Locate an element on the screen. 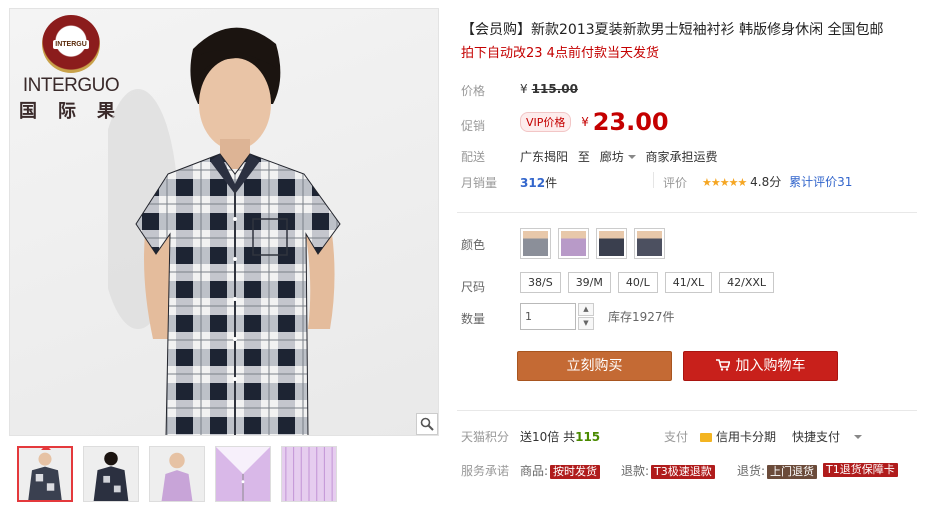 Image resolution: width=930 pixels, height=508 pixels. service-return: 退货: 上门退货 is located at coordinates (777, 470).